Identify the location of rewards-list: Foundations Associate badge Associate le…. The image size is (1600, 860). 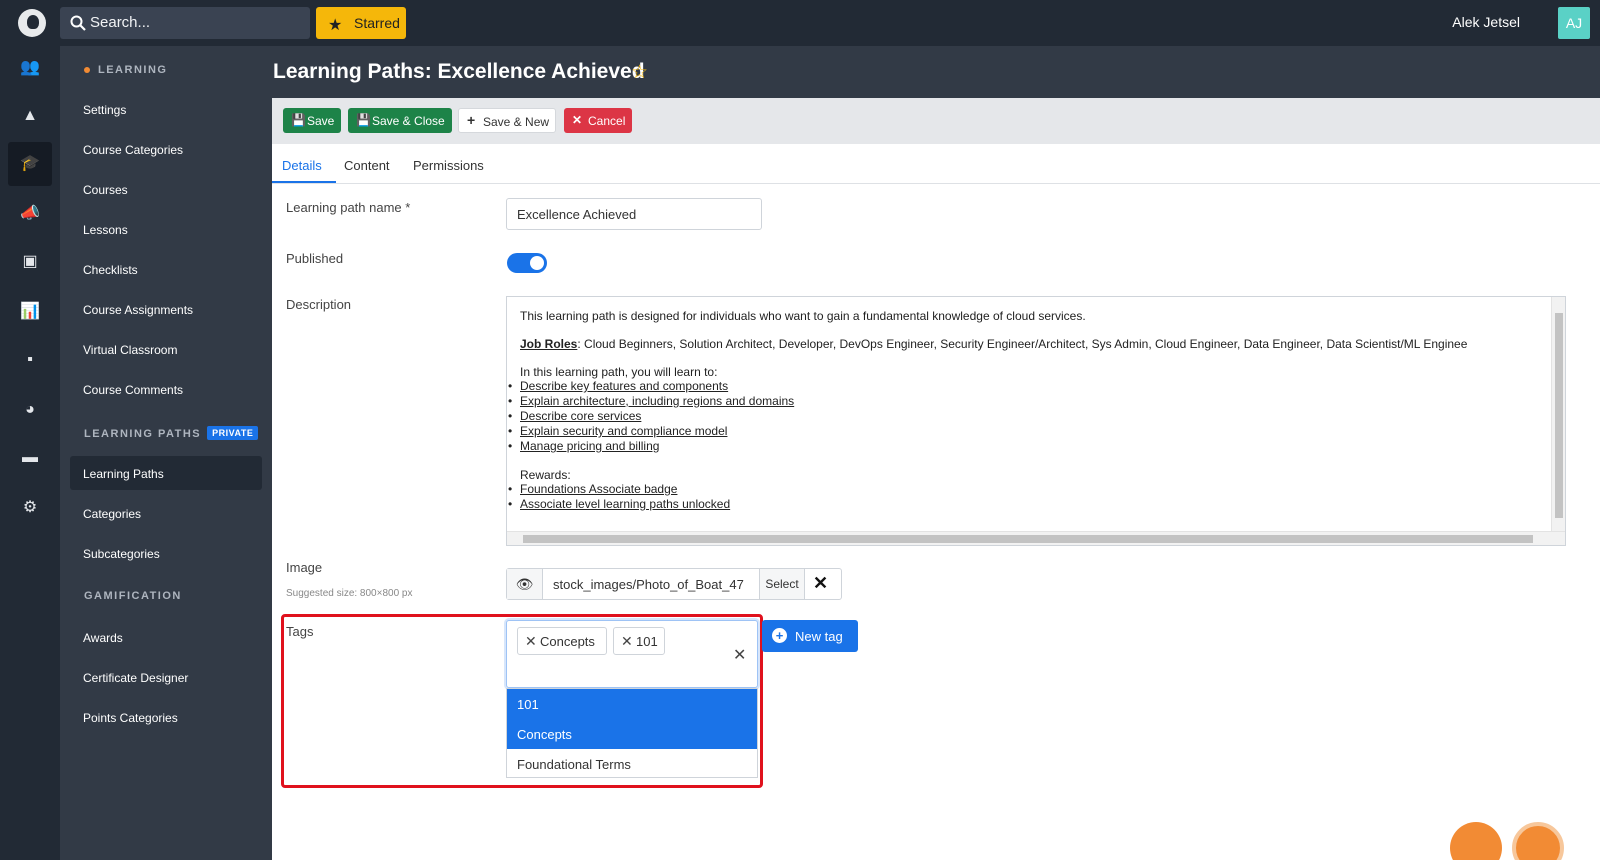
(1029, 497).